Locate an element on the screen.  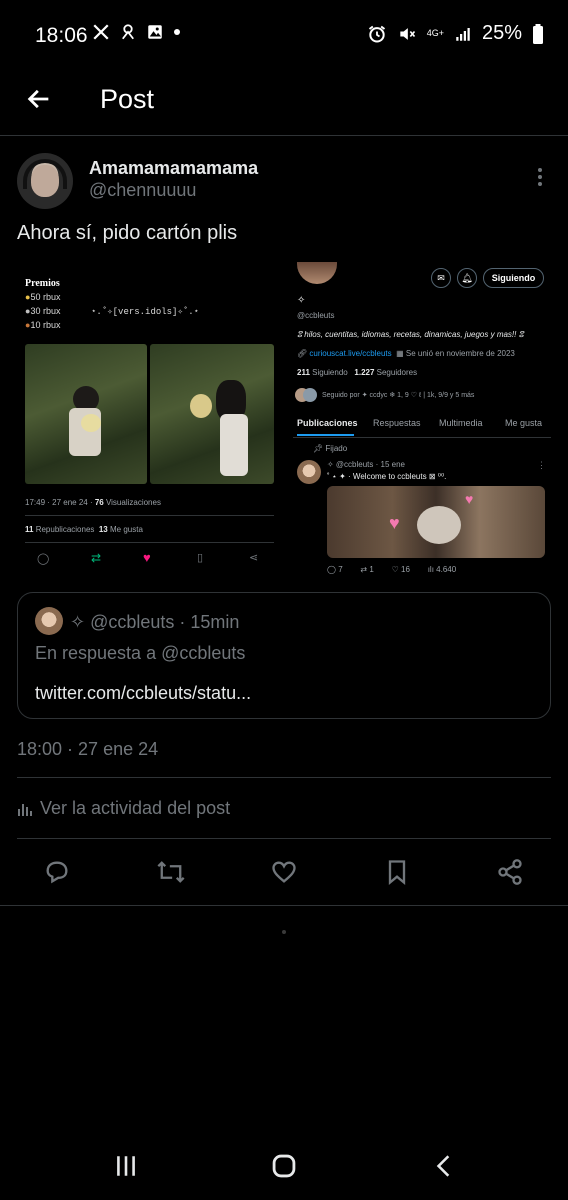
battery-icon is located at coordinates (538, 33).